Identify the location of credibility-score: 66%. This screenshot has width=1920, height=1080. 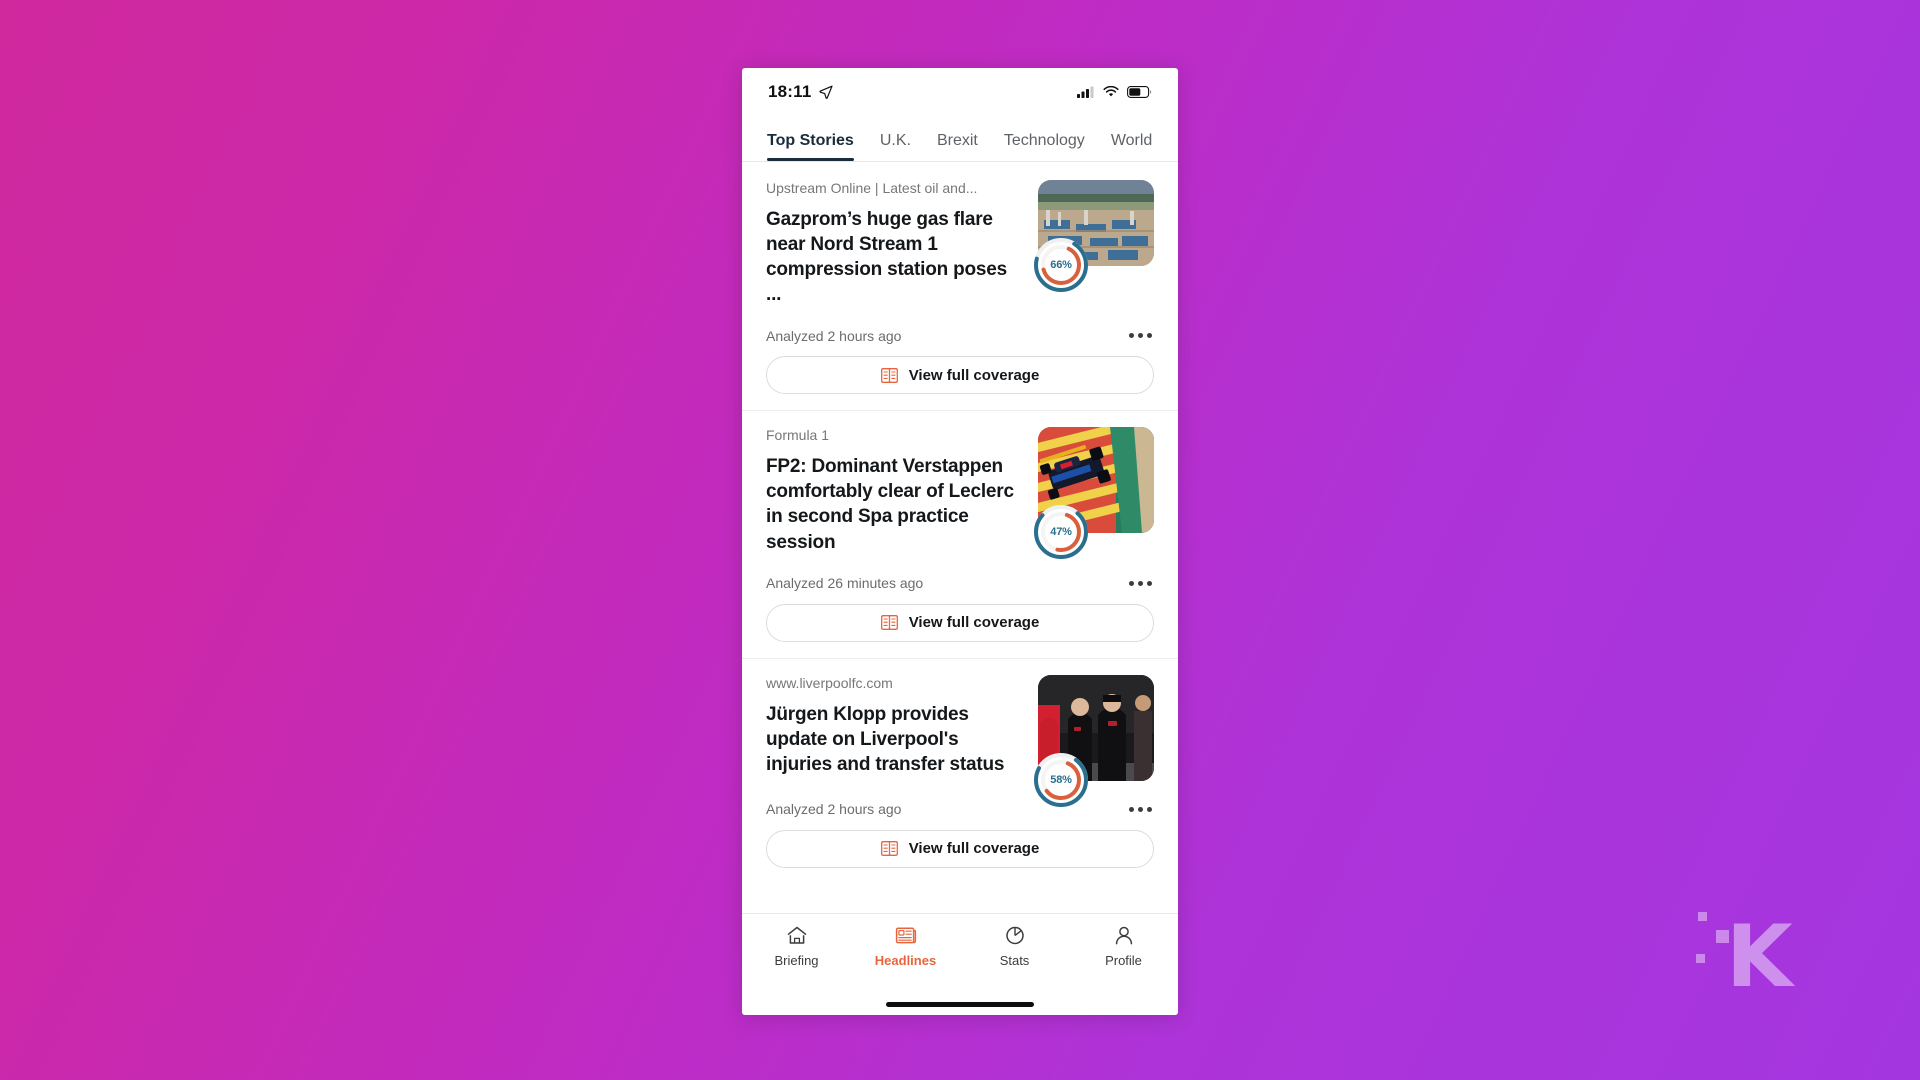
(1061, 265).